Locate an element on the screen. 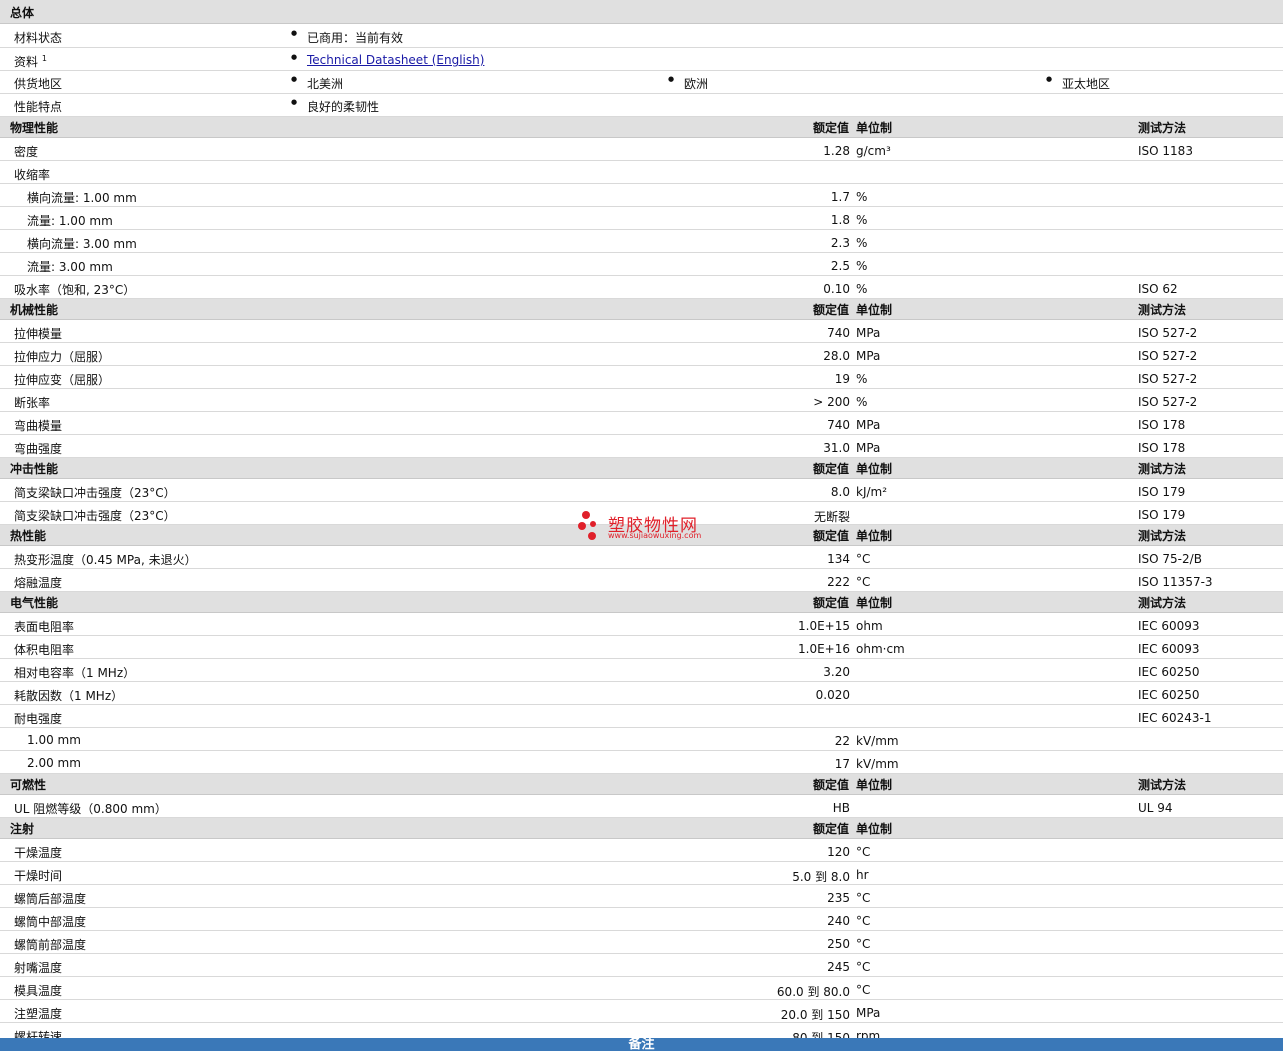 The image size is (1283, 1051). property-label: 断张率 is located at coordinates (32, 403).